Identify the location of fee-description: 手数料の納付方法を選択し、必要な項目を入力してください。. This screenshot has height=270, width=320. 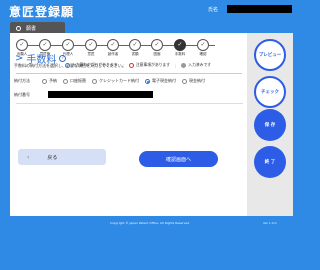
(70, 65).